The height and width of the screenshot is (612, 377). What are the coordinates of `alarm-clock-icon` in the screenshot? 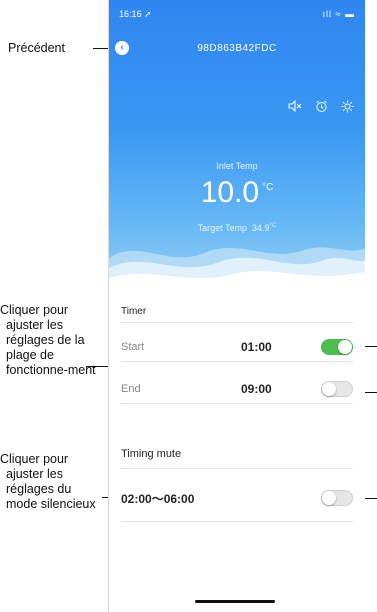 It's located at (321, 108).